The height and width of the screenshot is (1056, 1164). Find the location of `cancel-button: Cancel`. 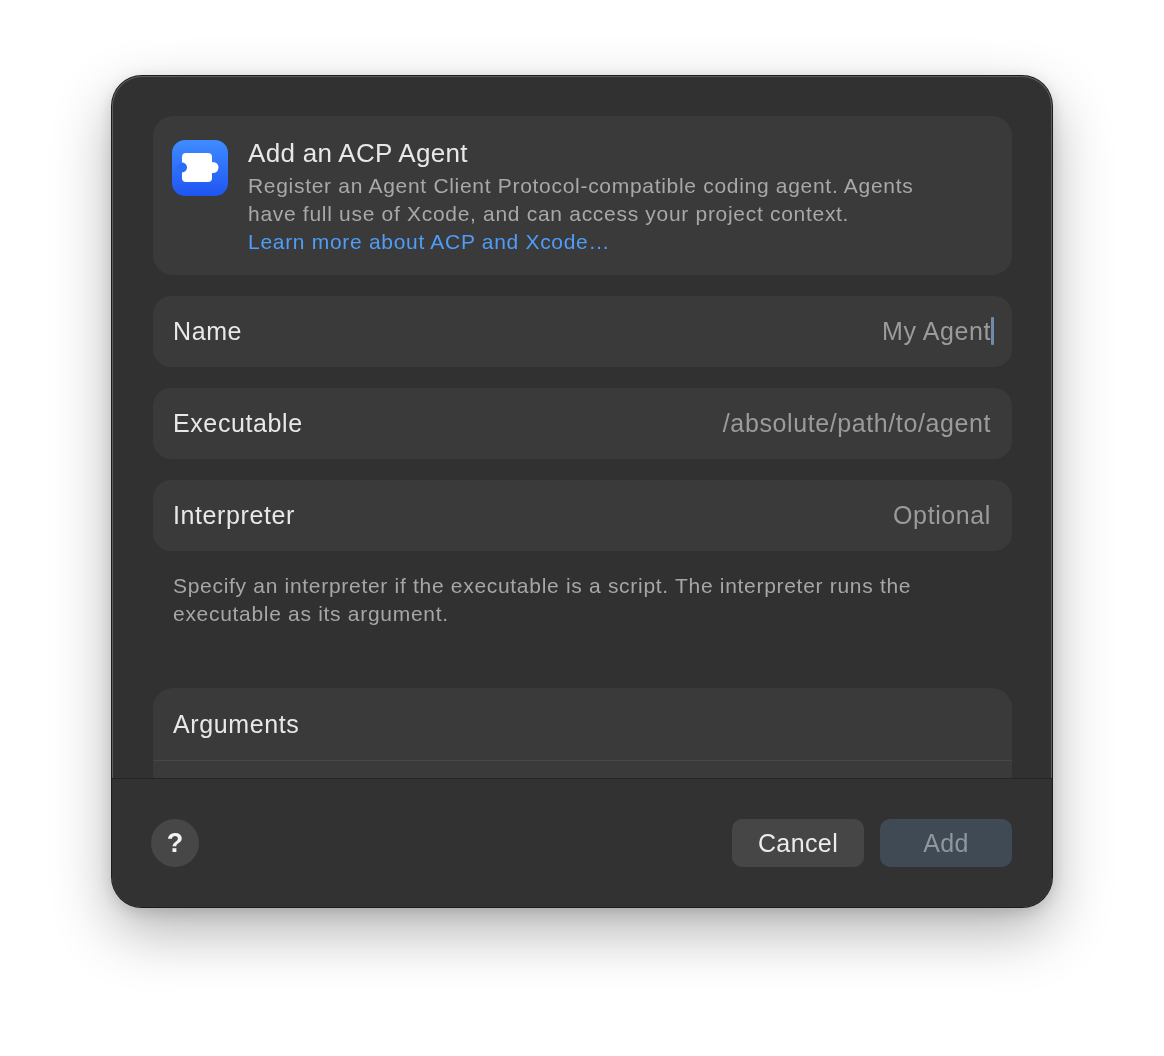

cancel-button: Cancel is located at coordinates (798, 843).